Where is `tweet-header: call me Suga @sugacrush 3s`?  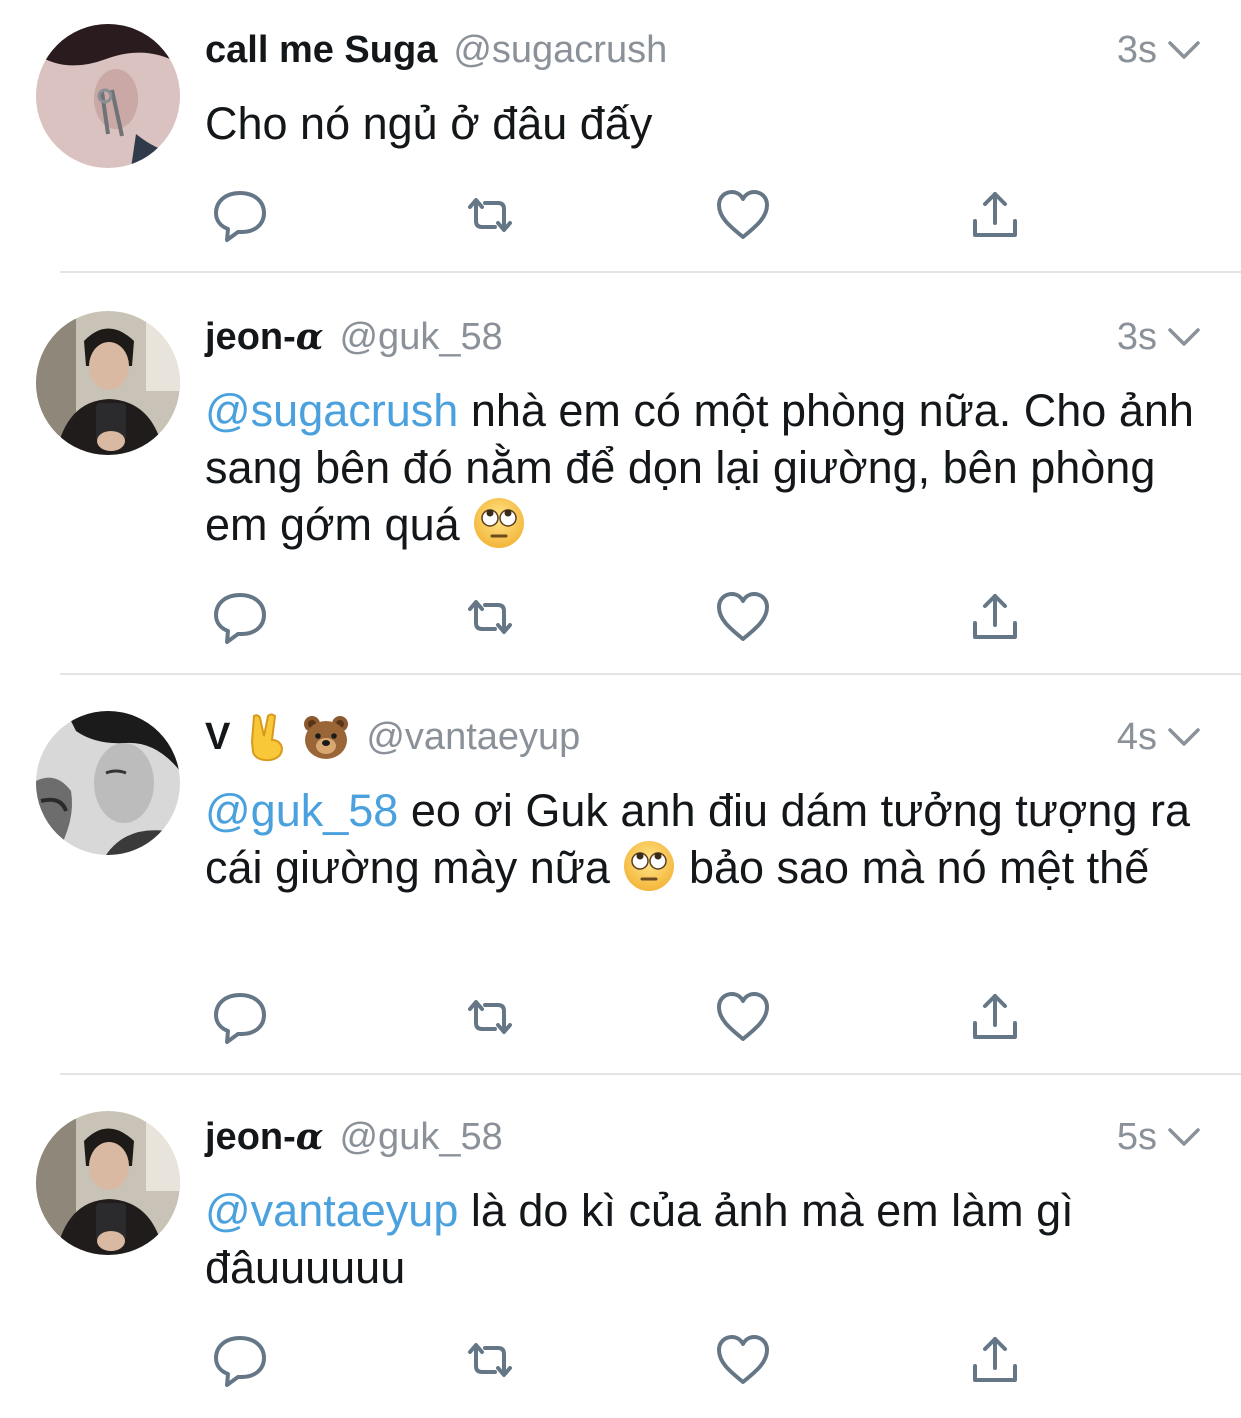
tweet-header: call me Suga @sugacrush 3s is located at coordinates (703, 50).